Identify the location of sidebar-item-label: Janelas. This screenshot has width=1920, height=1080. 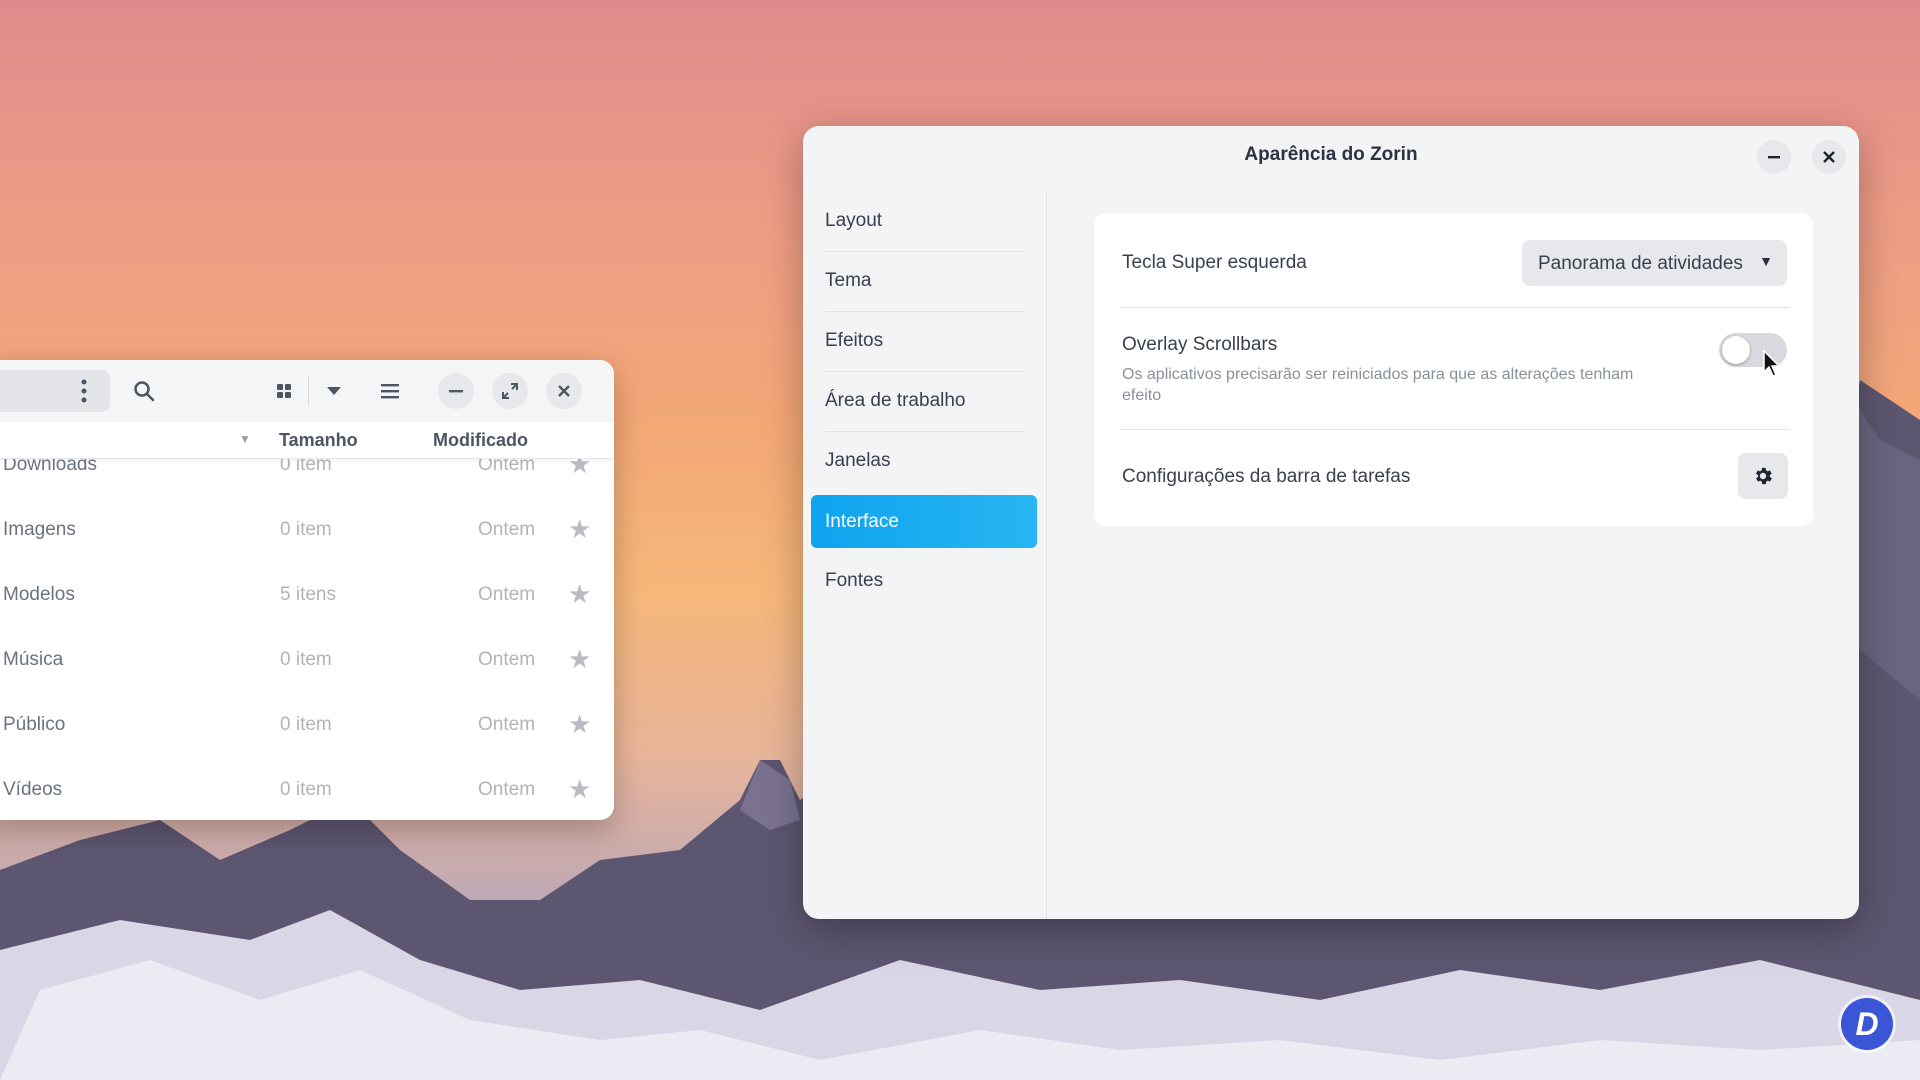
(858, 460).